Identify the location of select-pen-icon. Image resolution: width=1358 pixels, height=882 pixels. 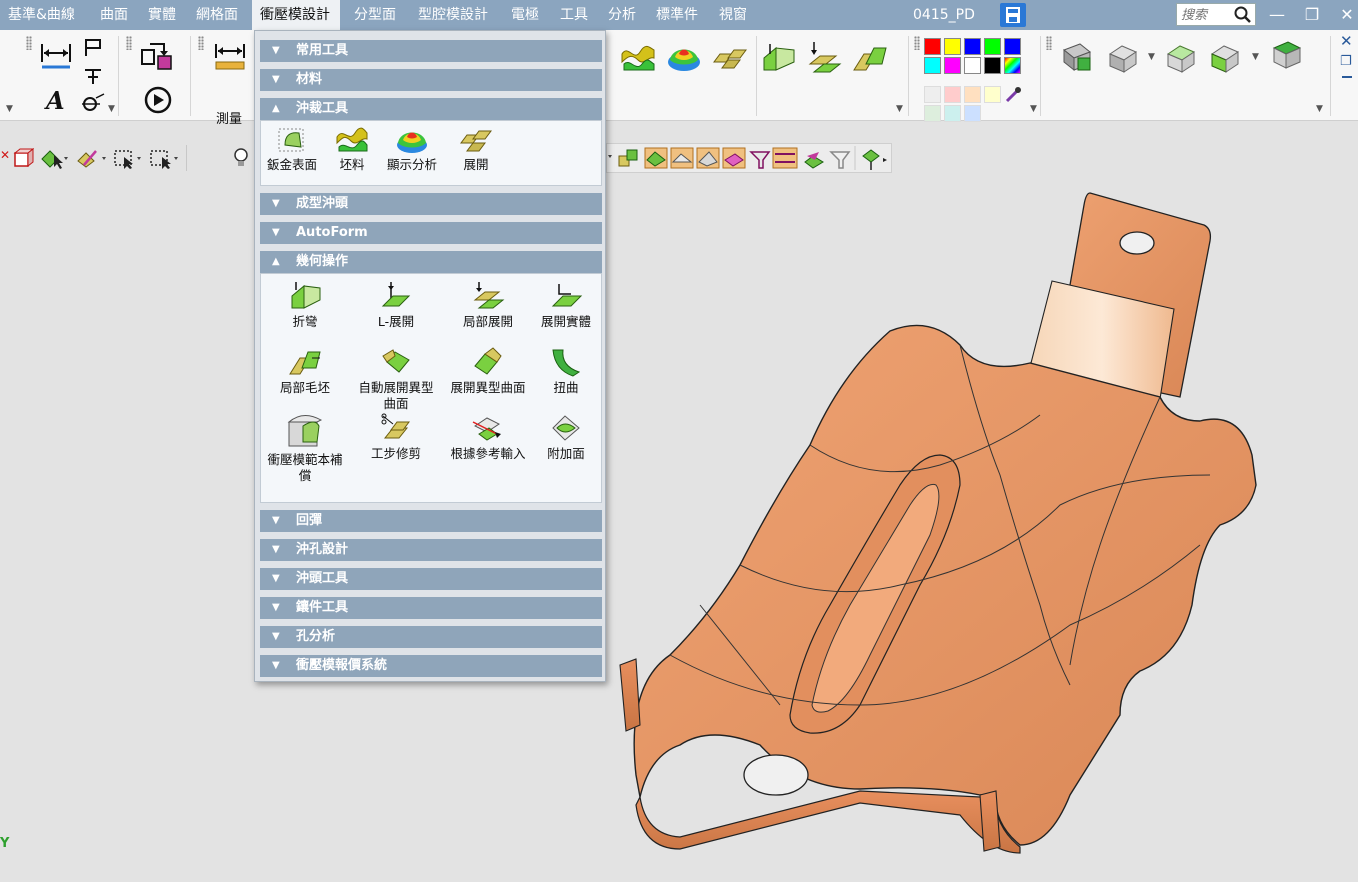
(91, 160).